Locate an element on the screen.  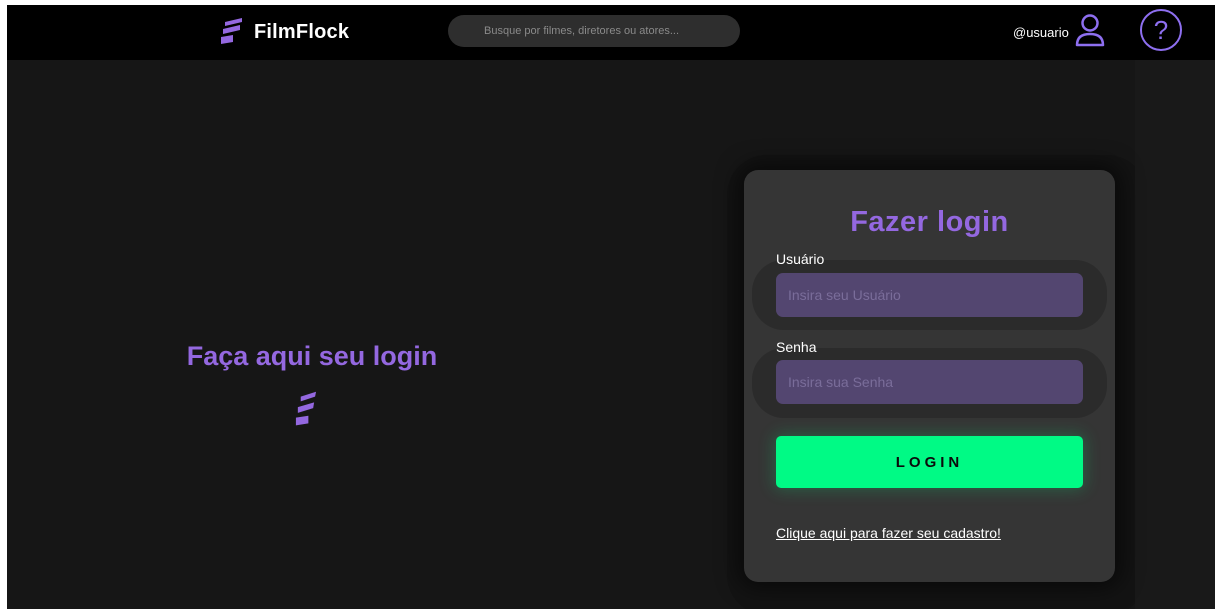
hero-title: Faça aqui seu login is located at coordinates (312, 356).